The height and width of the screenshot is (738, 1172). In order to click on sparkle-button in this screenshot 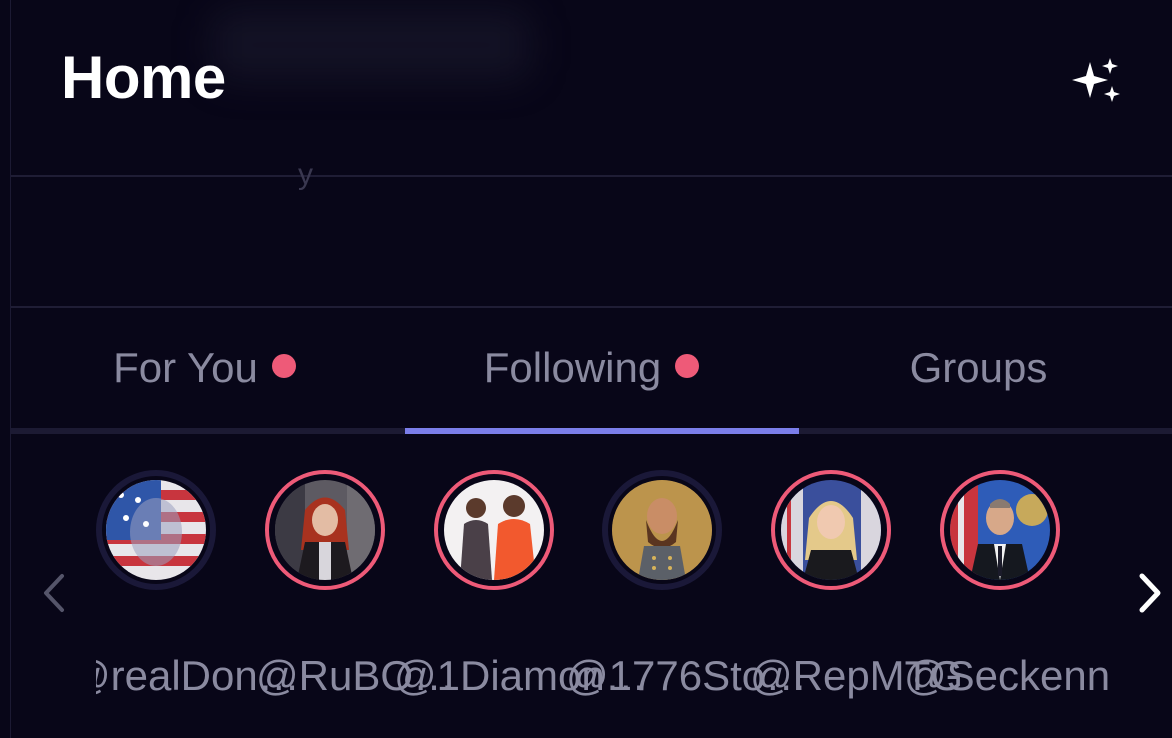, I will do `click(1097, 81)`.